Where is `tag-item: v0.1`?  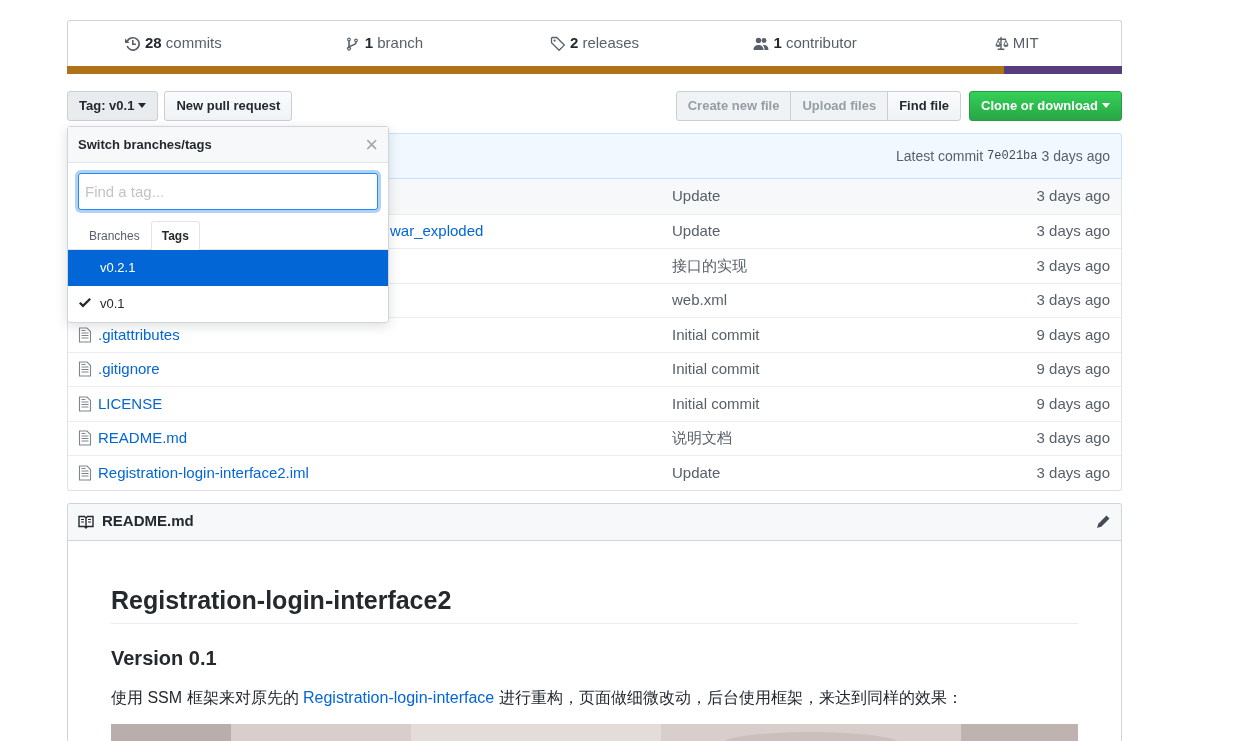
tag-item: v0.1 is located at coordinates (228, 304).